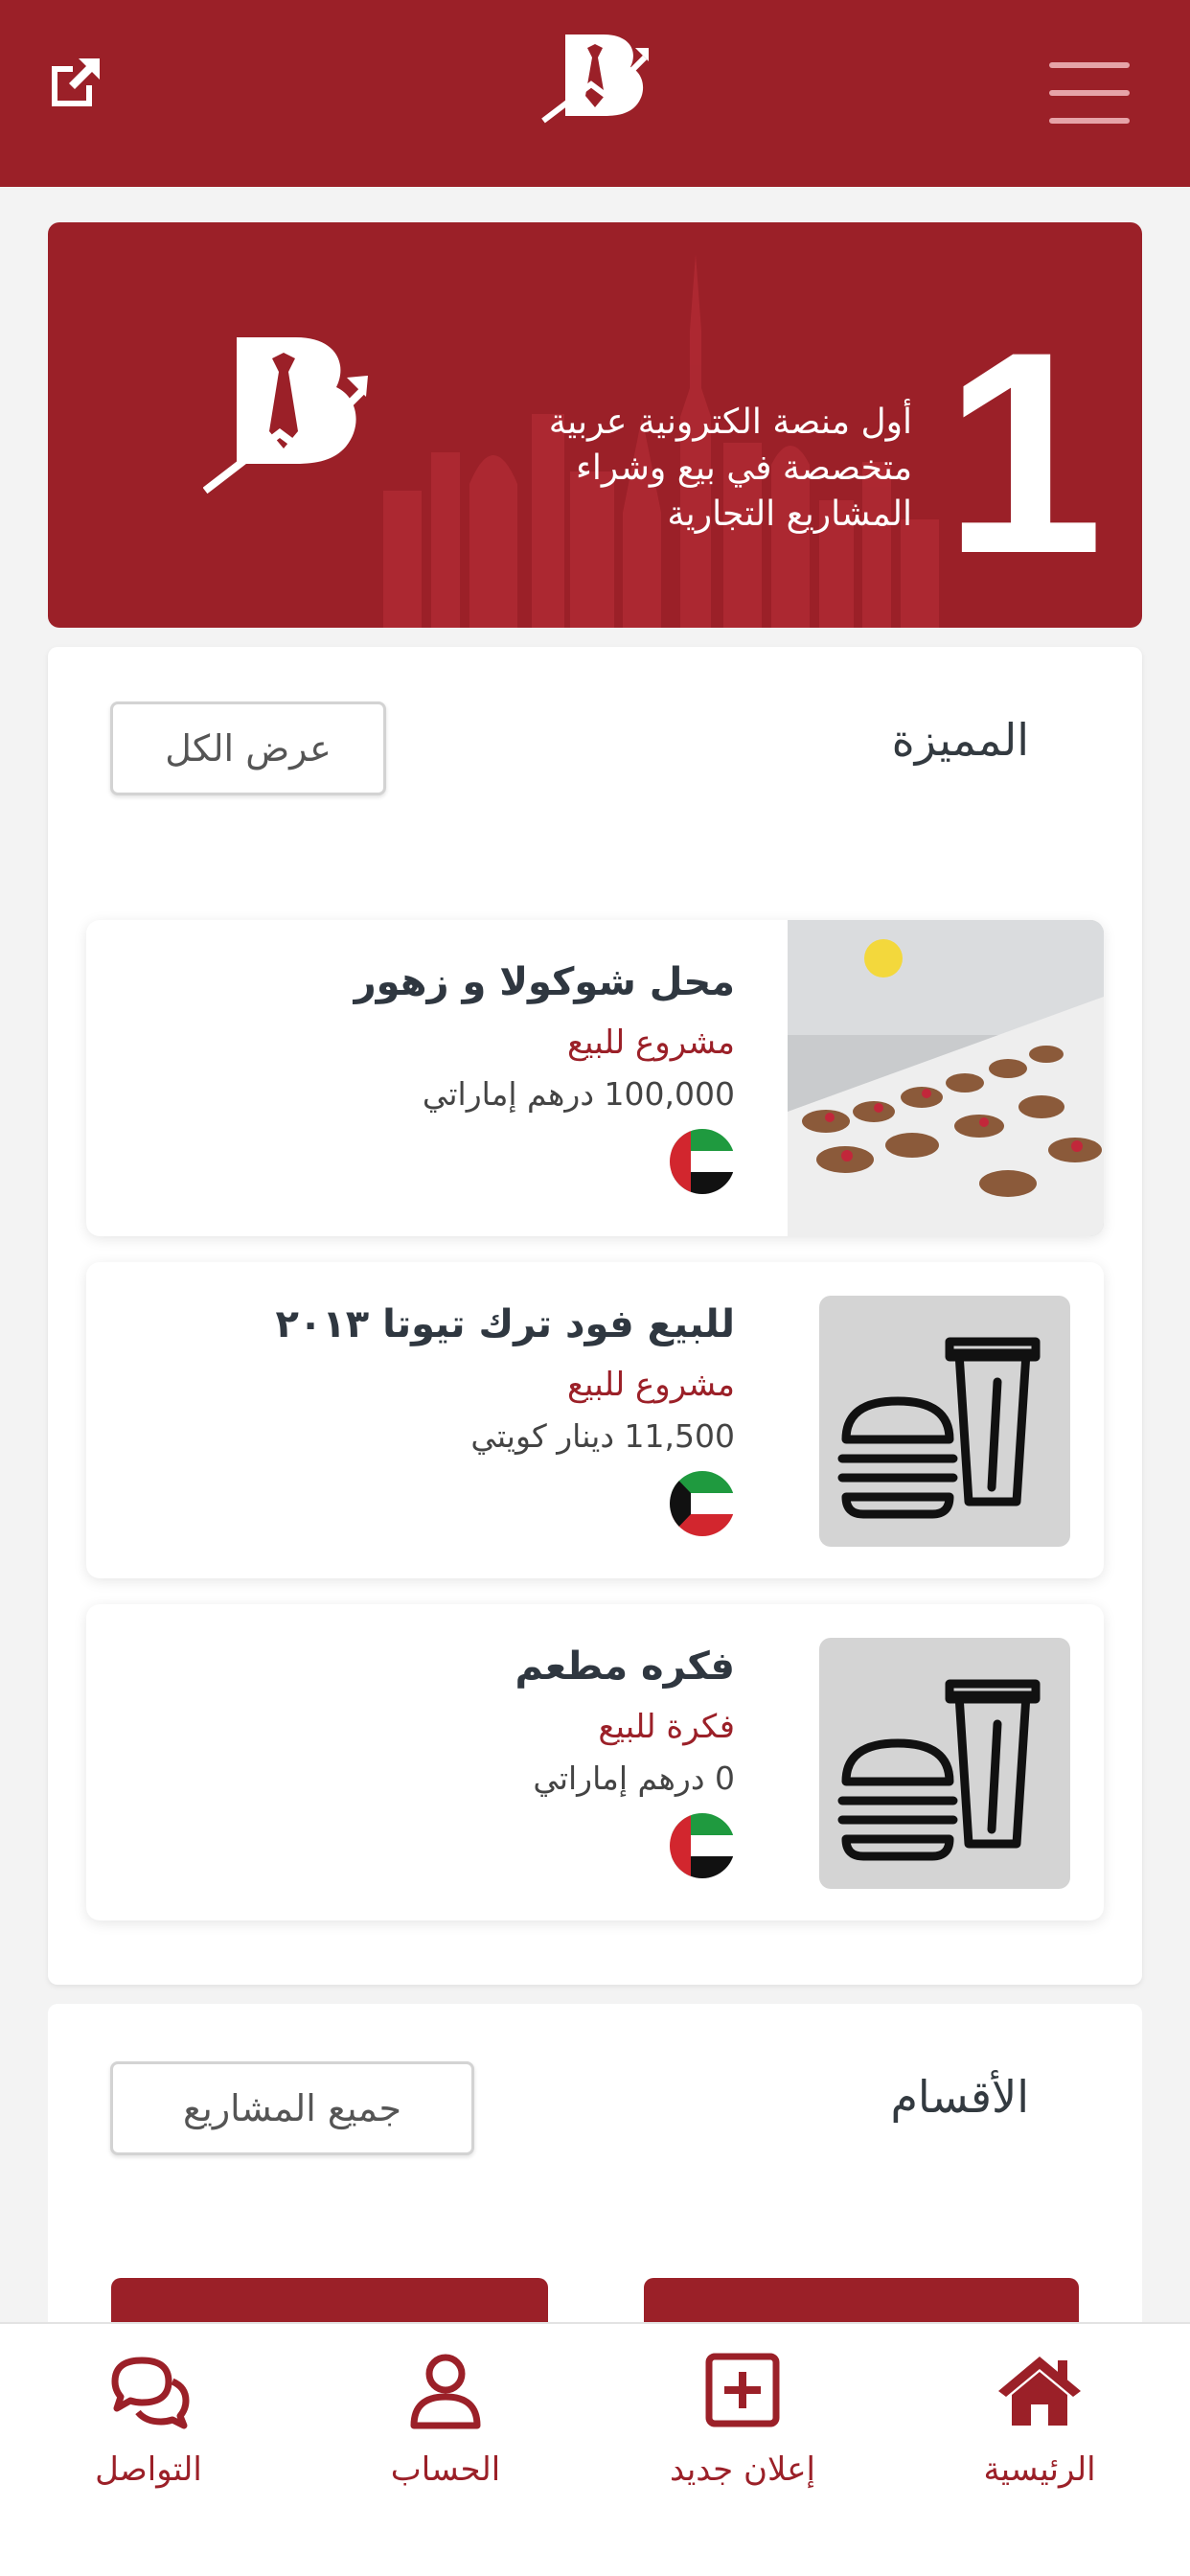 The width and height of the screenshot is (1190, 2576). I want to click on nav-label: الرئيسية, so click(1039, 2469).